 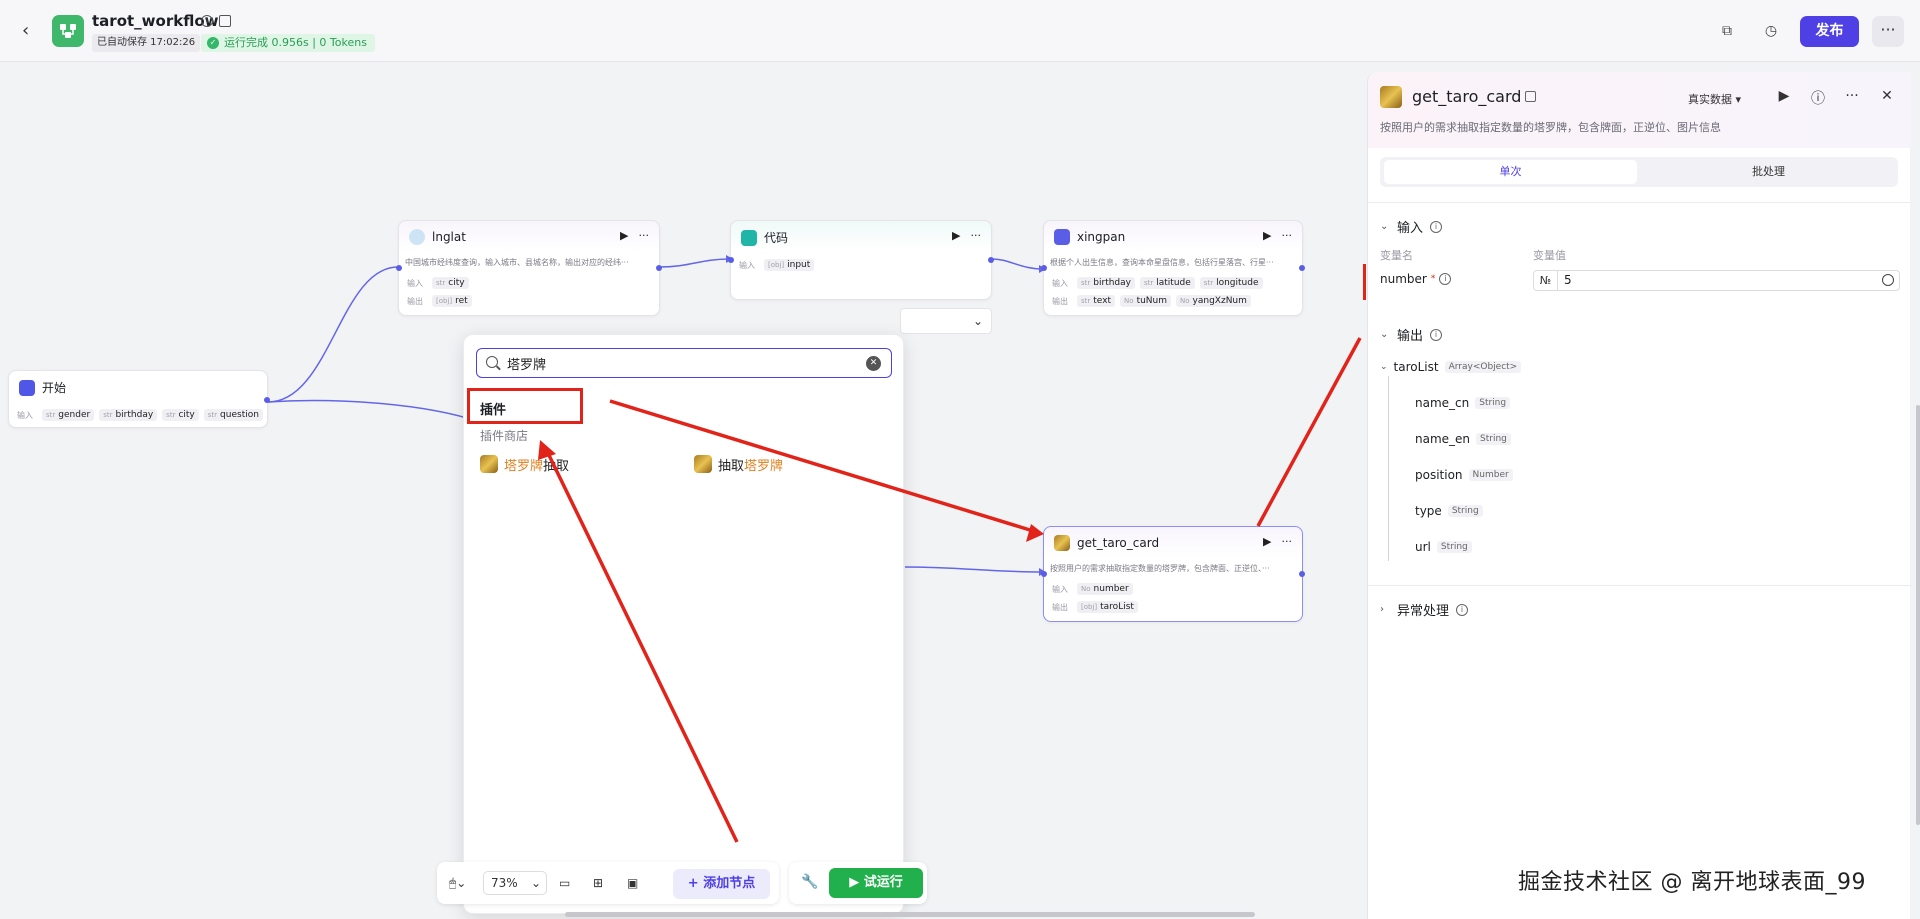 I want to click on start-icon, so click(x=27, y=387).